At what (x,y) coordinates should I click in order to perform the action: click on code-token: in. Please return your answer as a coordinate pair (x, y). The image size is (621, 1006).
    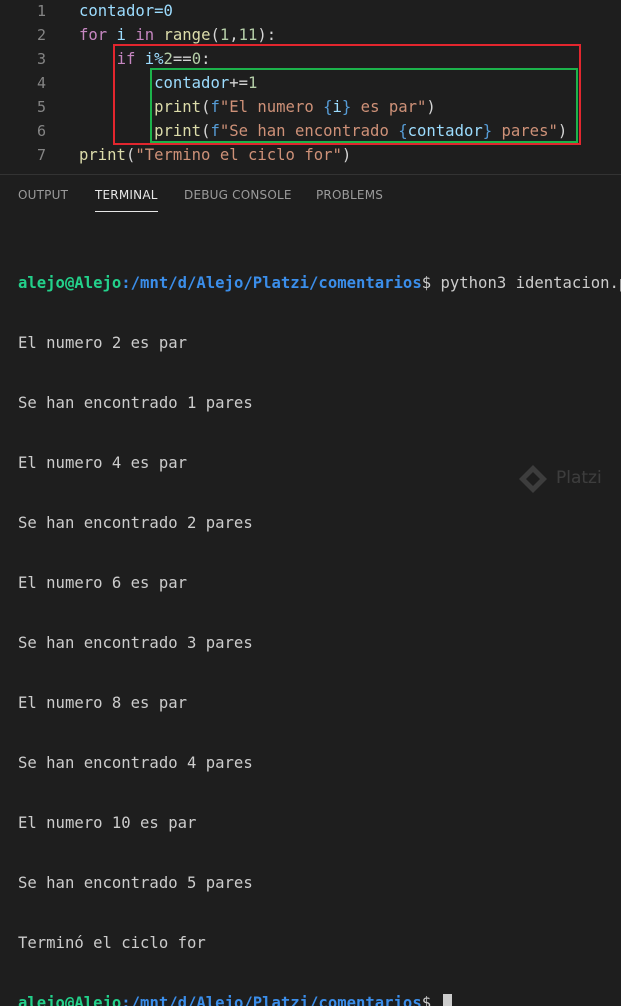
    Looking at the image, I should click on (145, 35).